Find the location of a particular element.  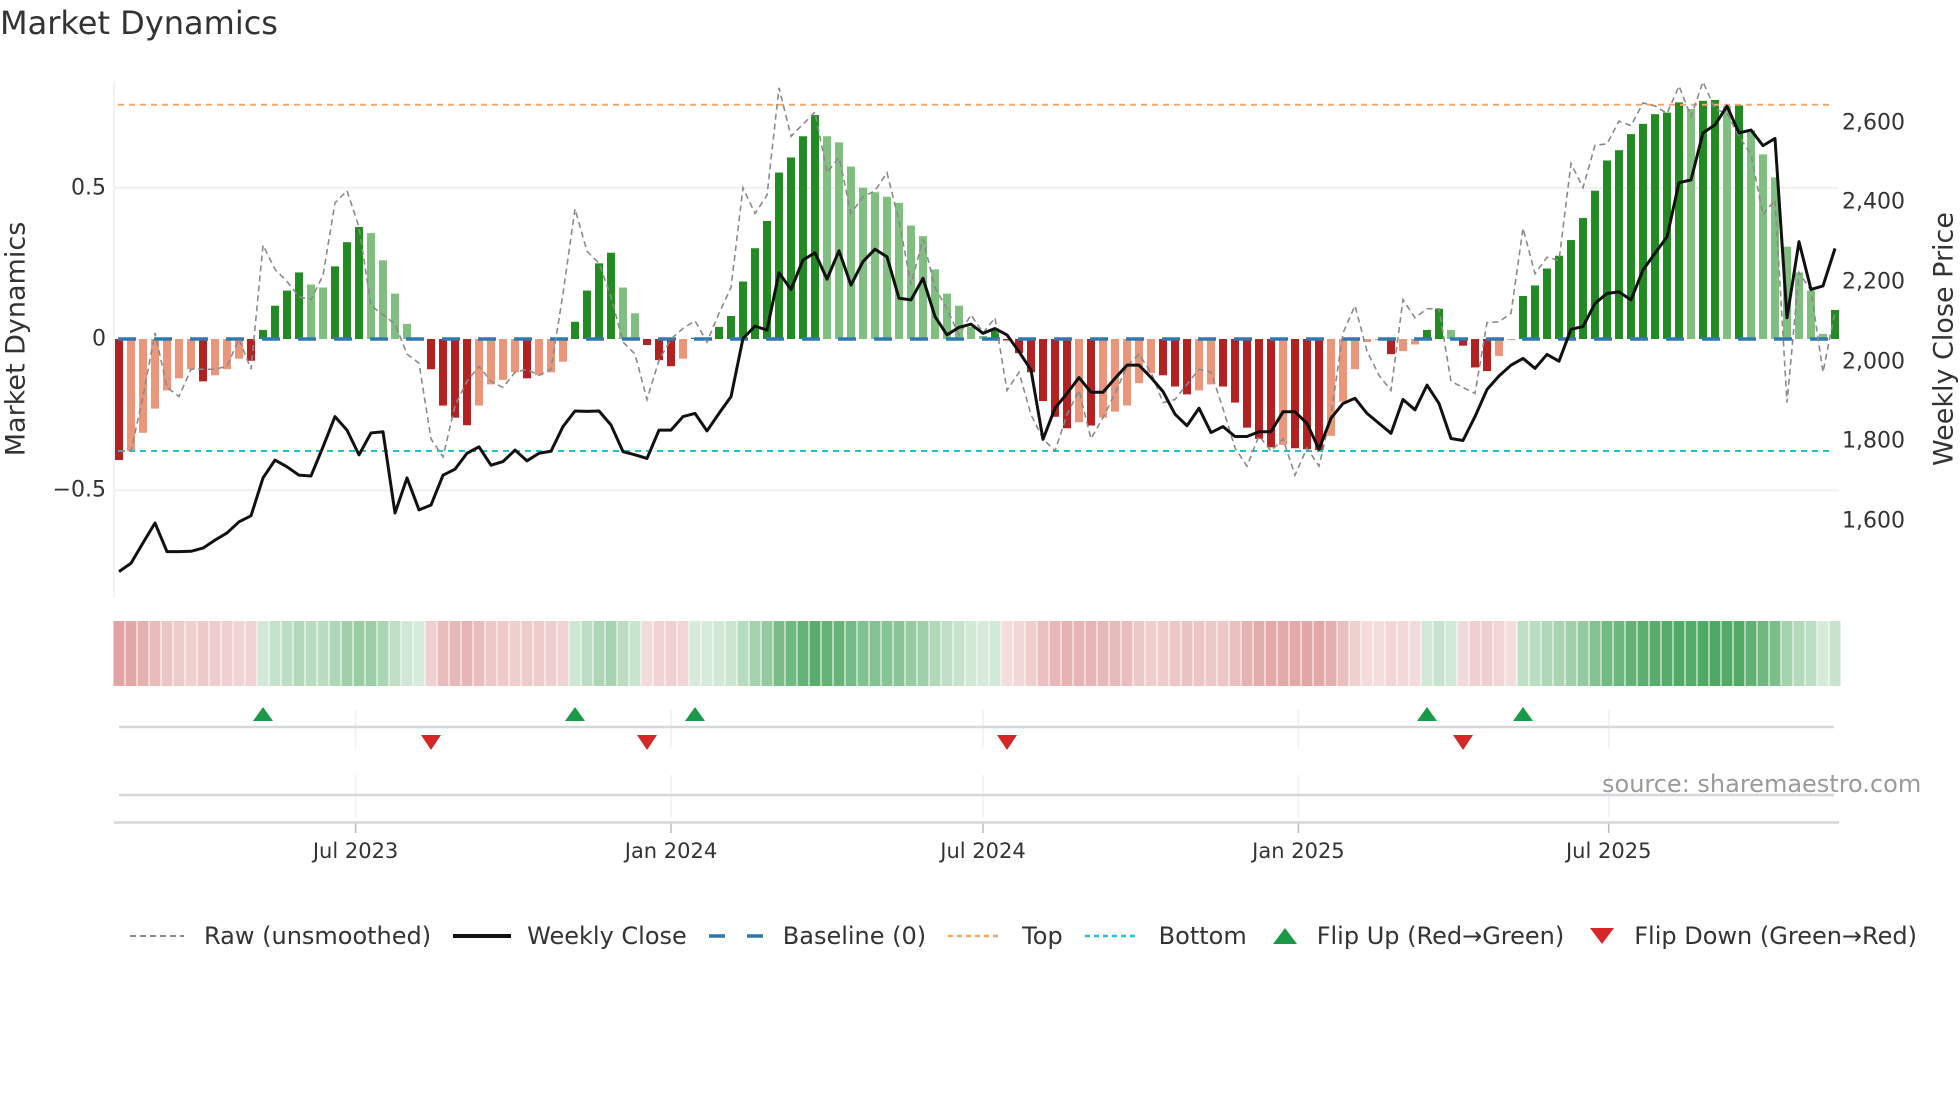

legend-label: Weekly Close is located at coordinates (607, 936).